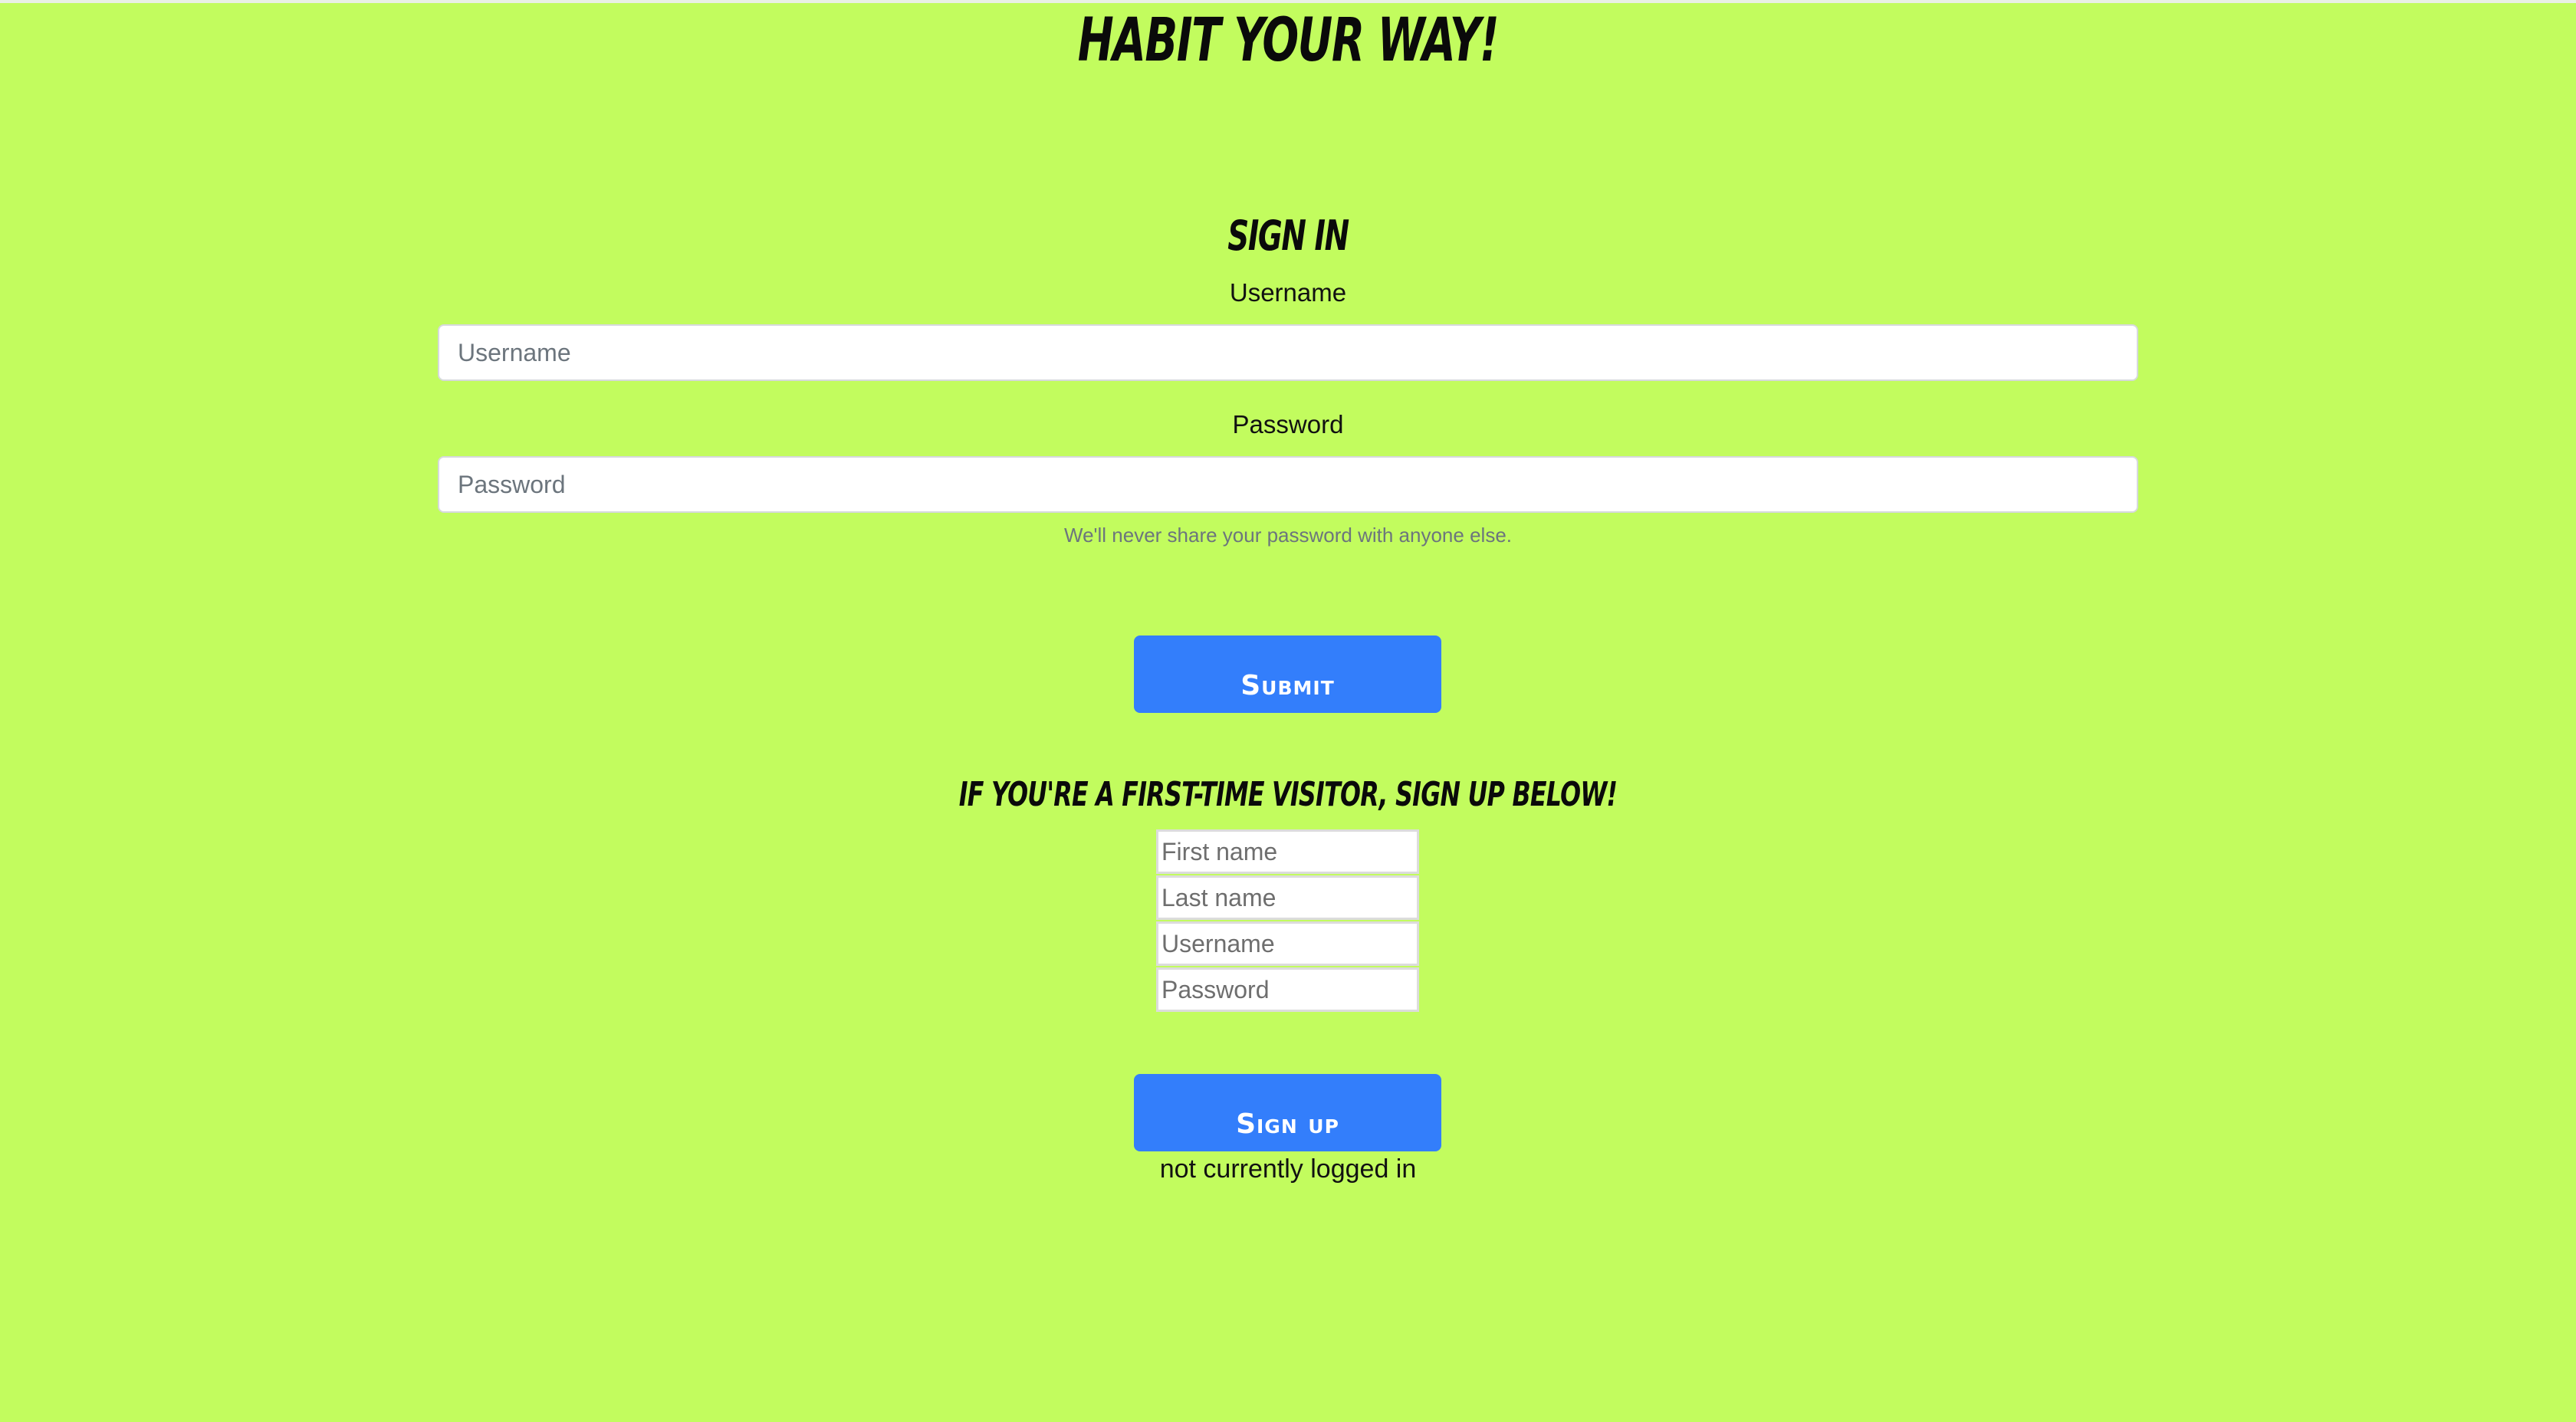 Image resolution: width=2576 pixels, height=1422 pixels. I want to click on username-label: Username, so click(1288, 292).